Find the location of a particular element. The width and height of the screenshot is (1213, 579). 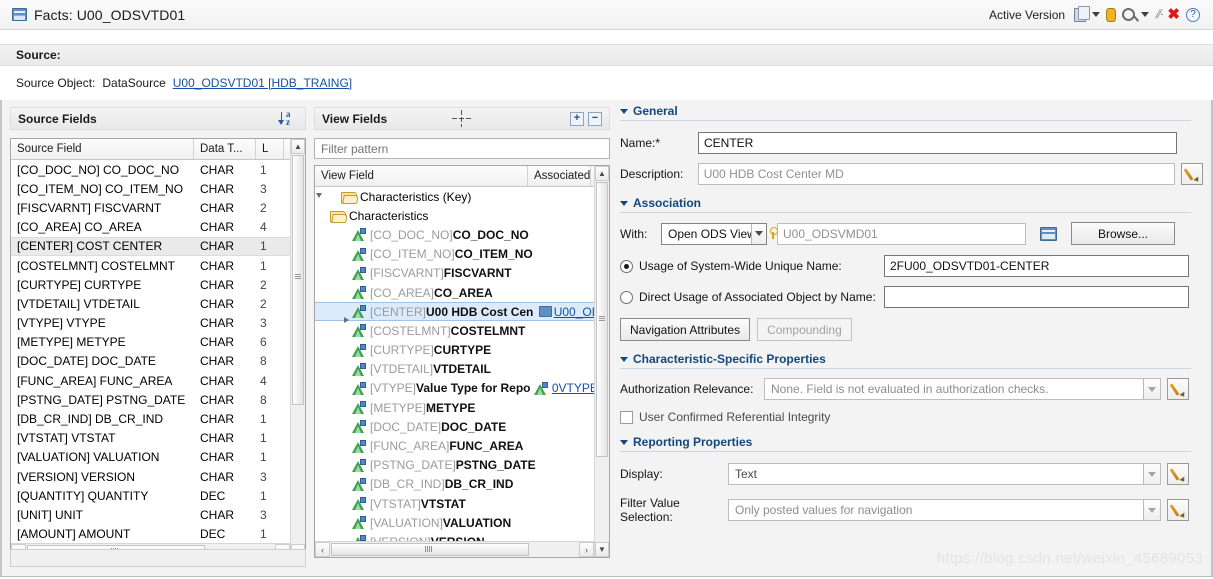

pencil-icon-filter is located at coordinates (1178, 510).